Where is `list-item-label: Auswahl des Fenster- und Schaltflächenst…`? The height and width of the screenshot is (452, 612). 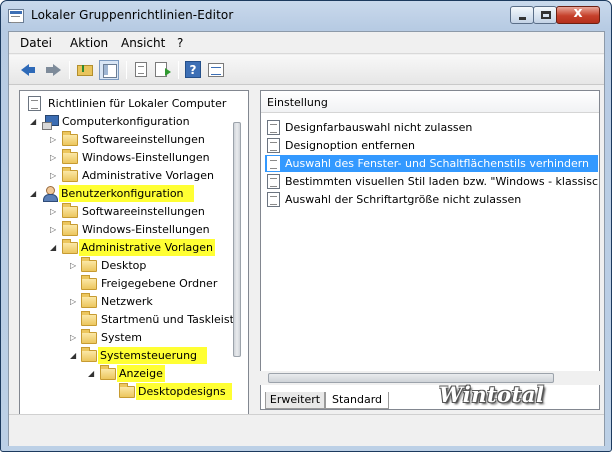
list-item-label: Auswahl des Fenster- und Schaltflächenst… is located at coordinates (437, 163).